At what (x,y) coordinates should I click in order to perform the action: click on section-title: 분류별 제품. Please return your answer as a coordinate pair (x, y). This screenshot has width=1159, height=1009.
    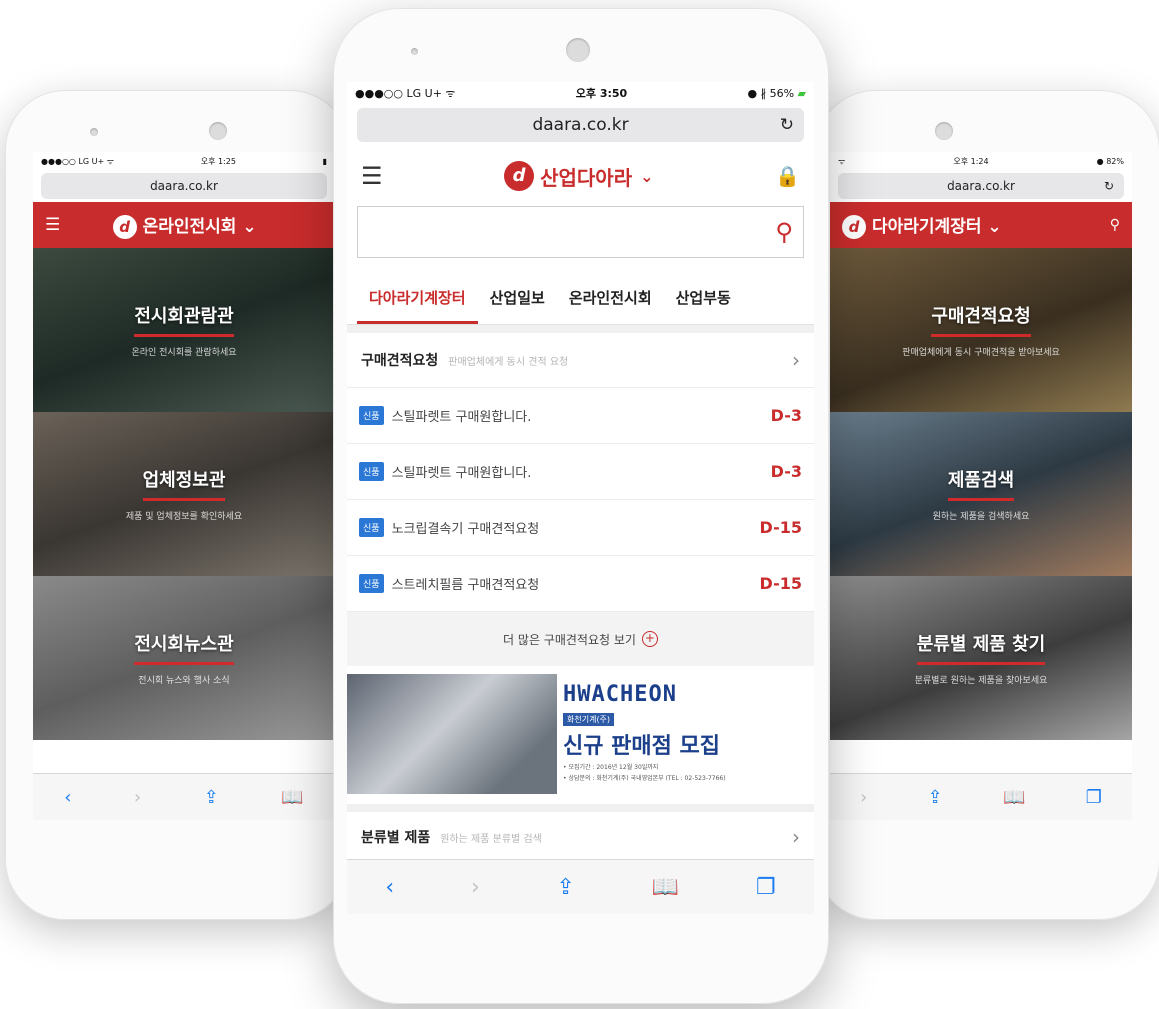
    Looking at the image, I should click on (396, 838).